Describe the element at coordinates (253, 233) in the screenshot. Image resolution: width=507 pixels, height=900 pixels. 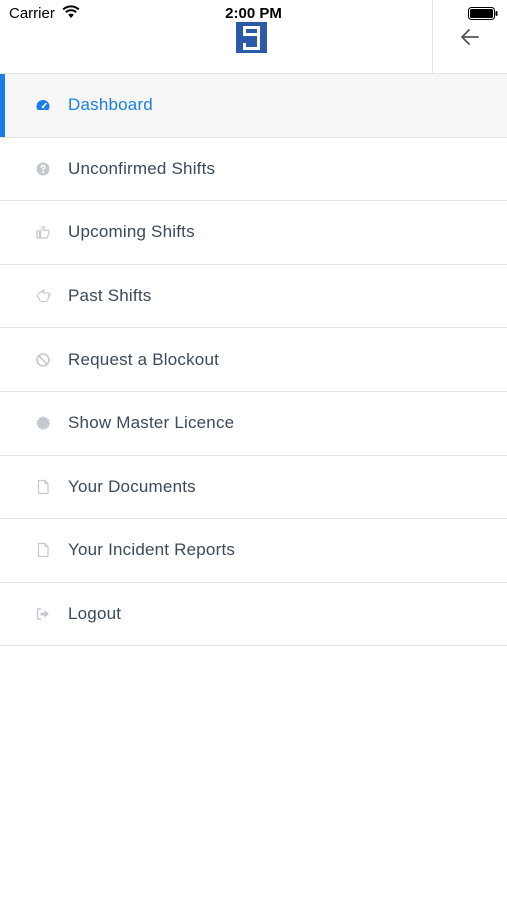
I see `menu-item-upcoming-shifts: Upcoming Shifts` at that location.